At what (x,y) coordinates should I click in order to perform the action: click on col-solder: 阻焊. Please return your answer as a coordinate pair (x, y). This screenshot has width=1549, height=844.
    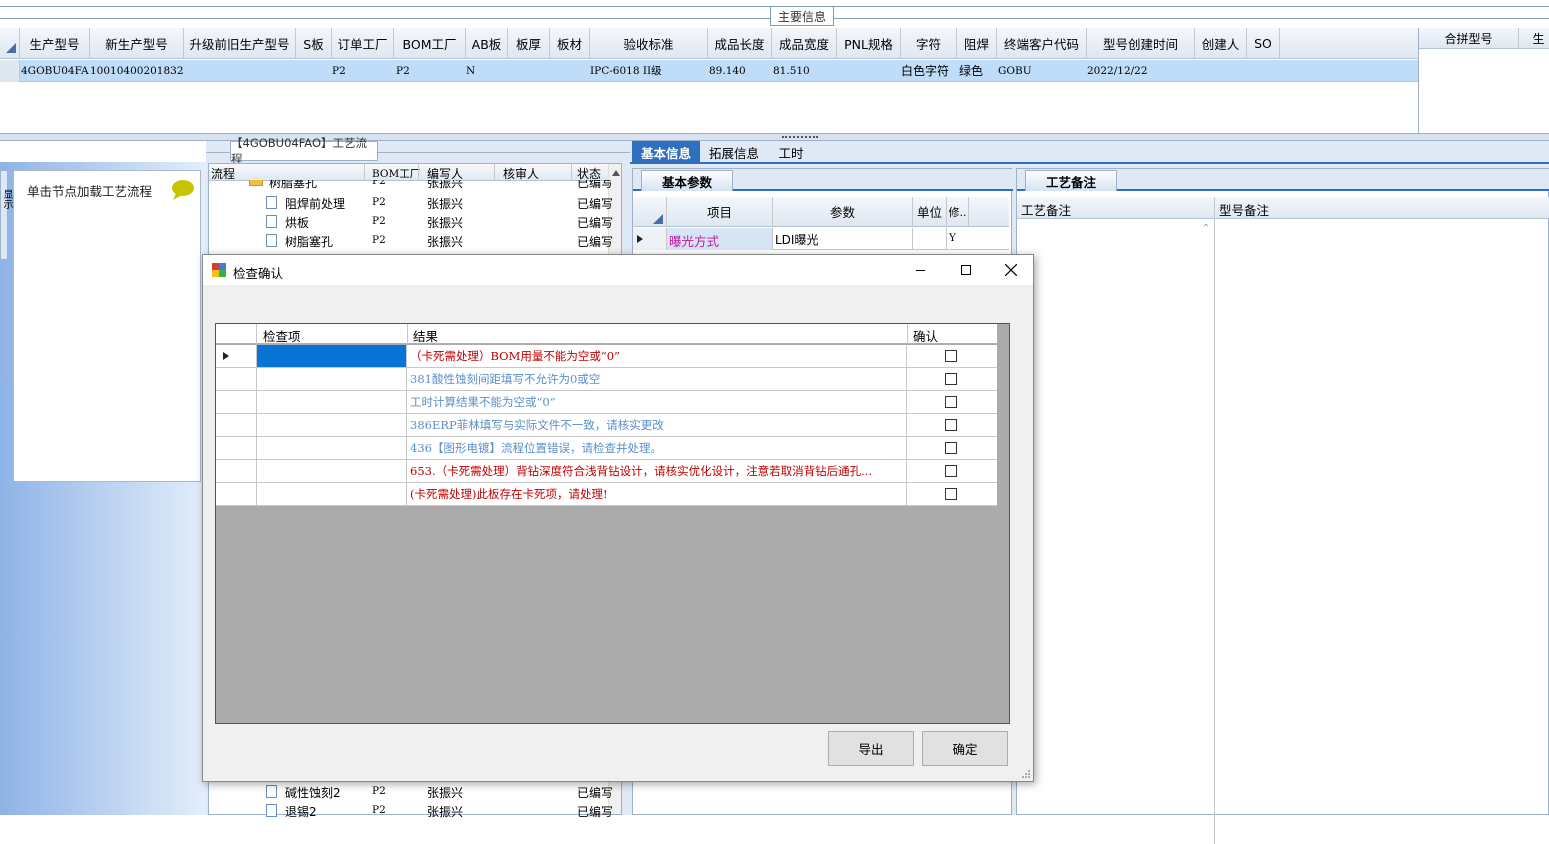
    Looking at the image, I should click on (977, 43).